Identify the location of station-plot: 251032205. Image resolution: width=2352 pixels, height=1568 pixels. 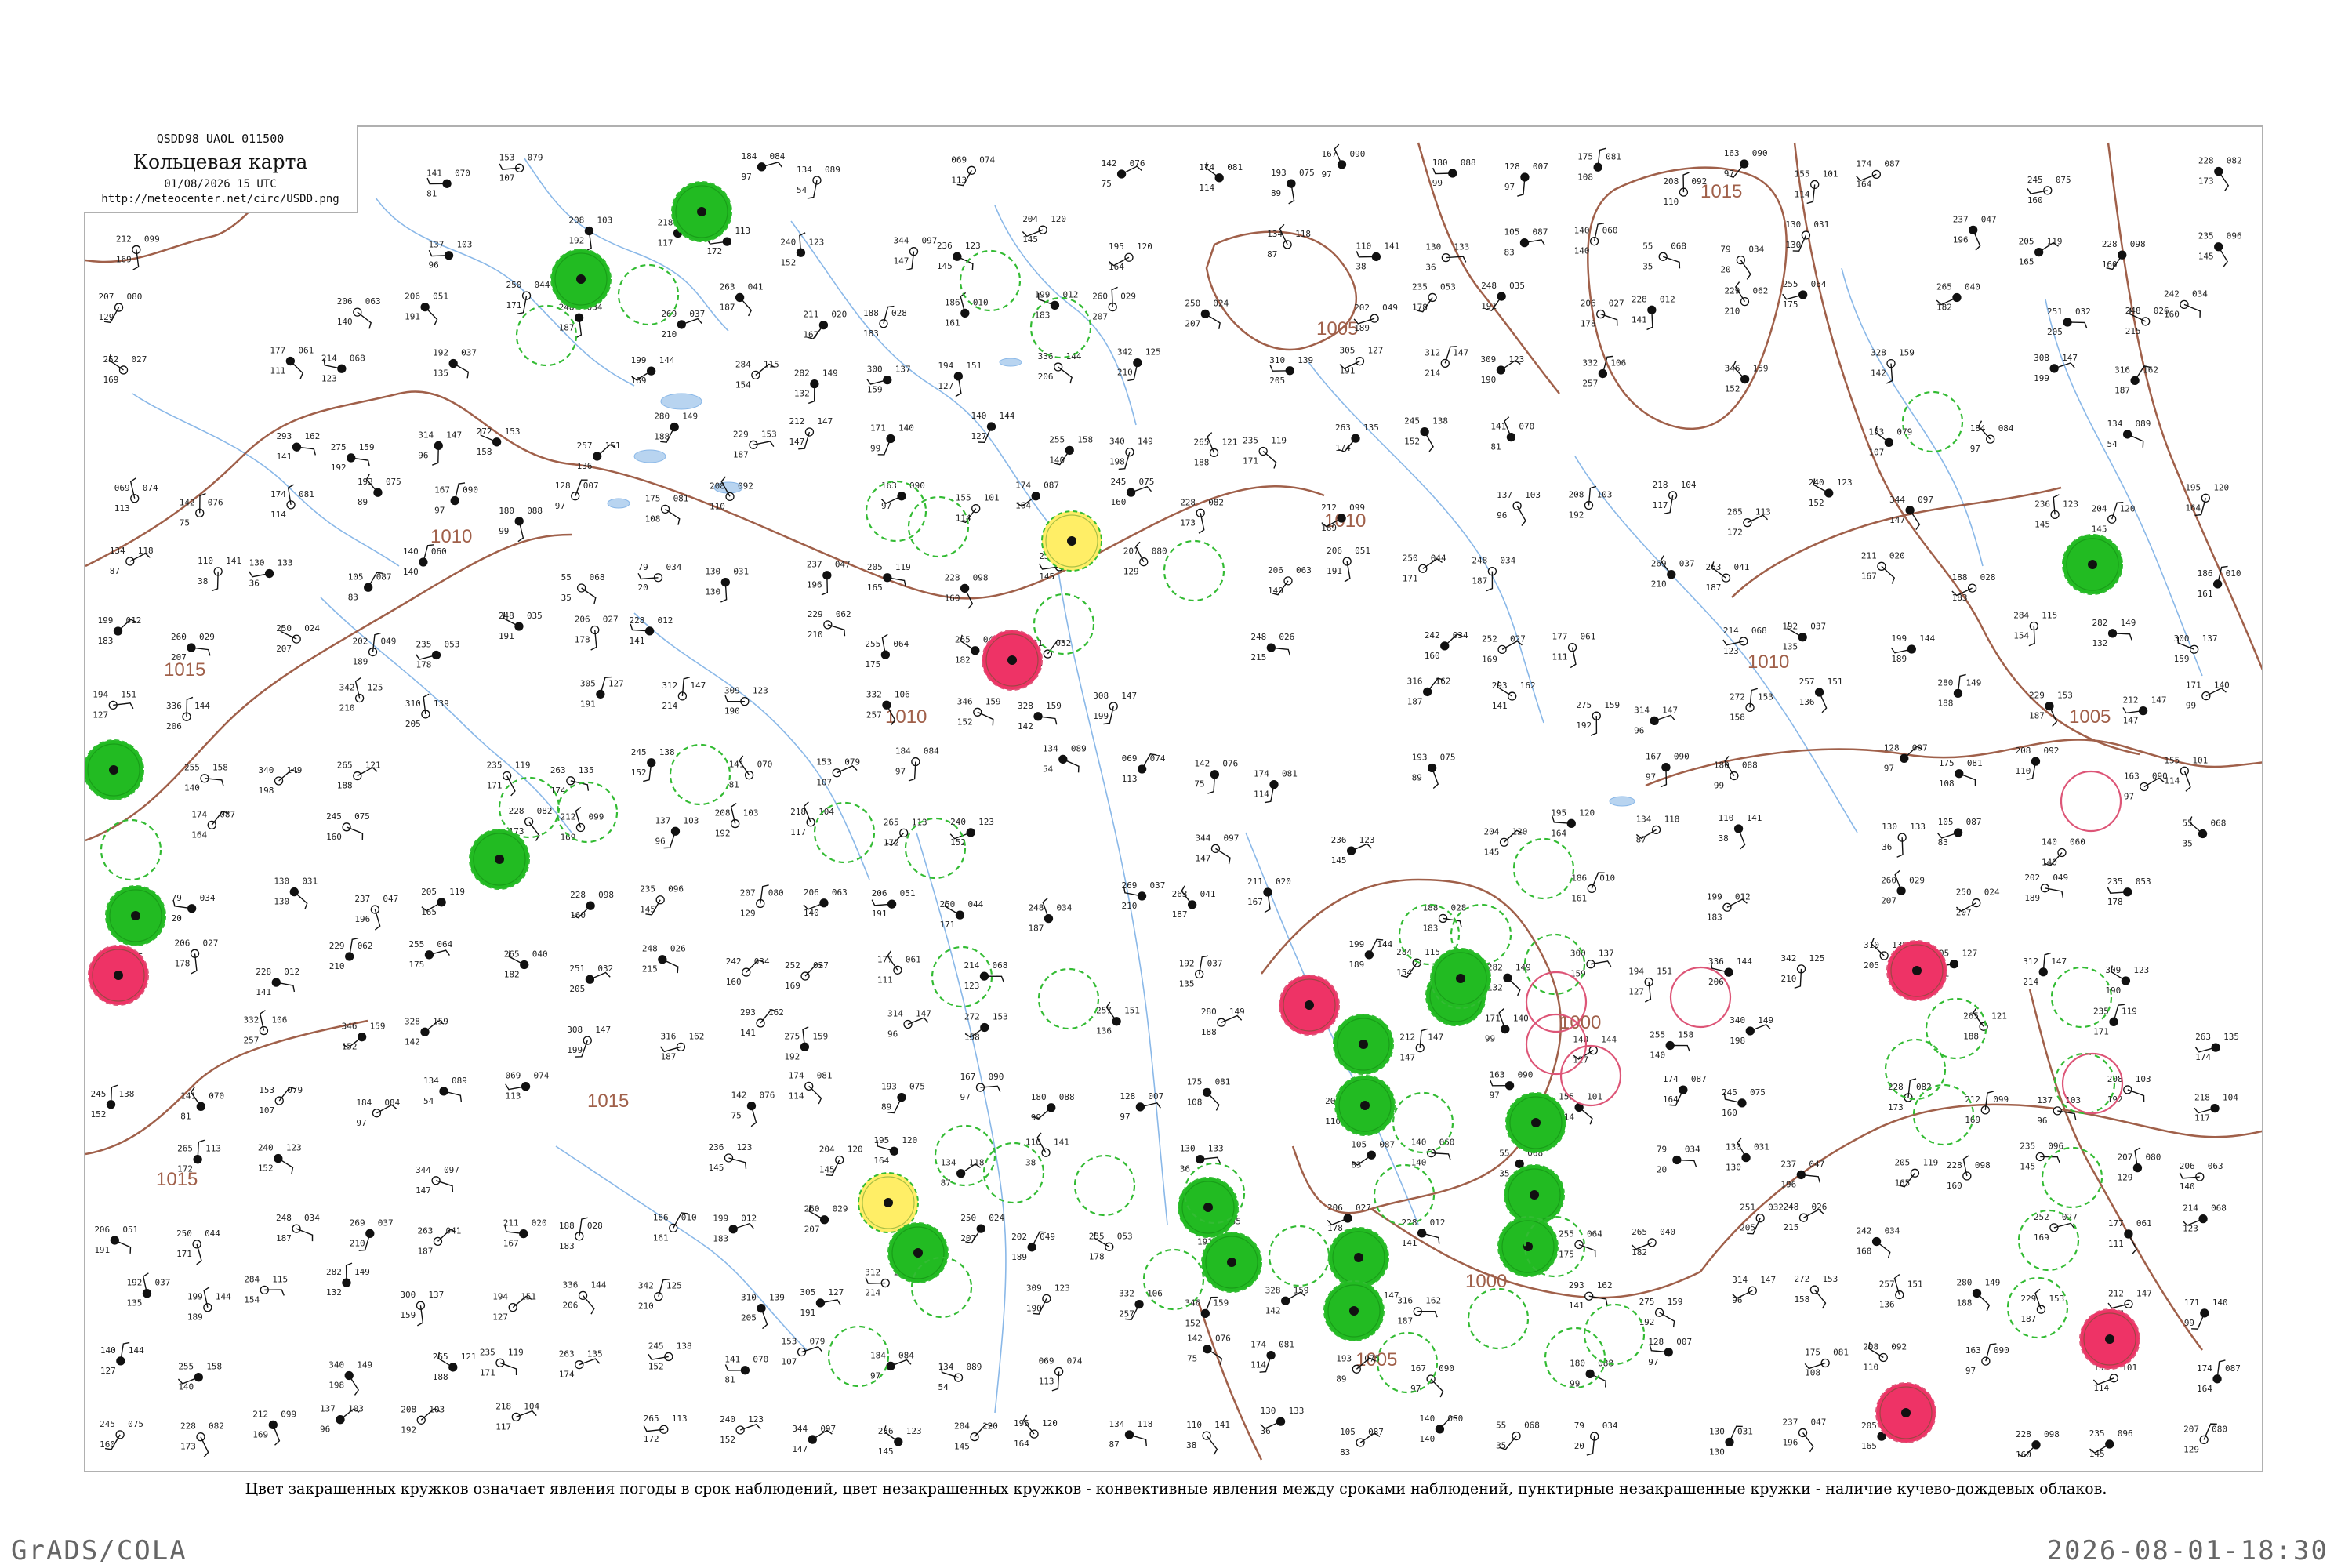
(2069, 322).